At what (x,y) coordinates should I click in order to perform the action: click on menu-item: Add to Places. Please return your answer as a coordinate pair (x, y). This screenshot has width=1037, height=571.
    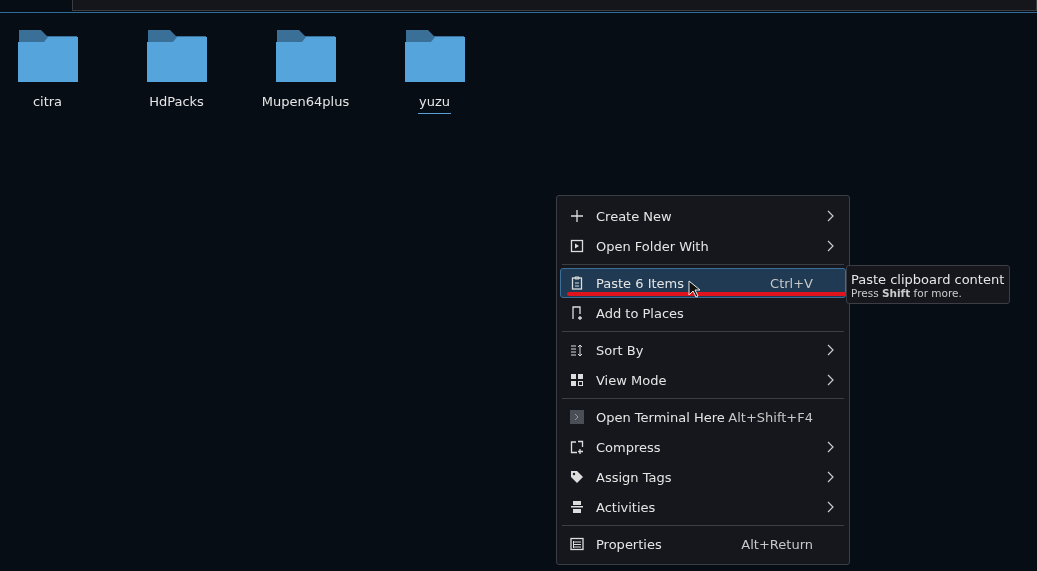
    Looking at the image, I should click on (703, 313).